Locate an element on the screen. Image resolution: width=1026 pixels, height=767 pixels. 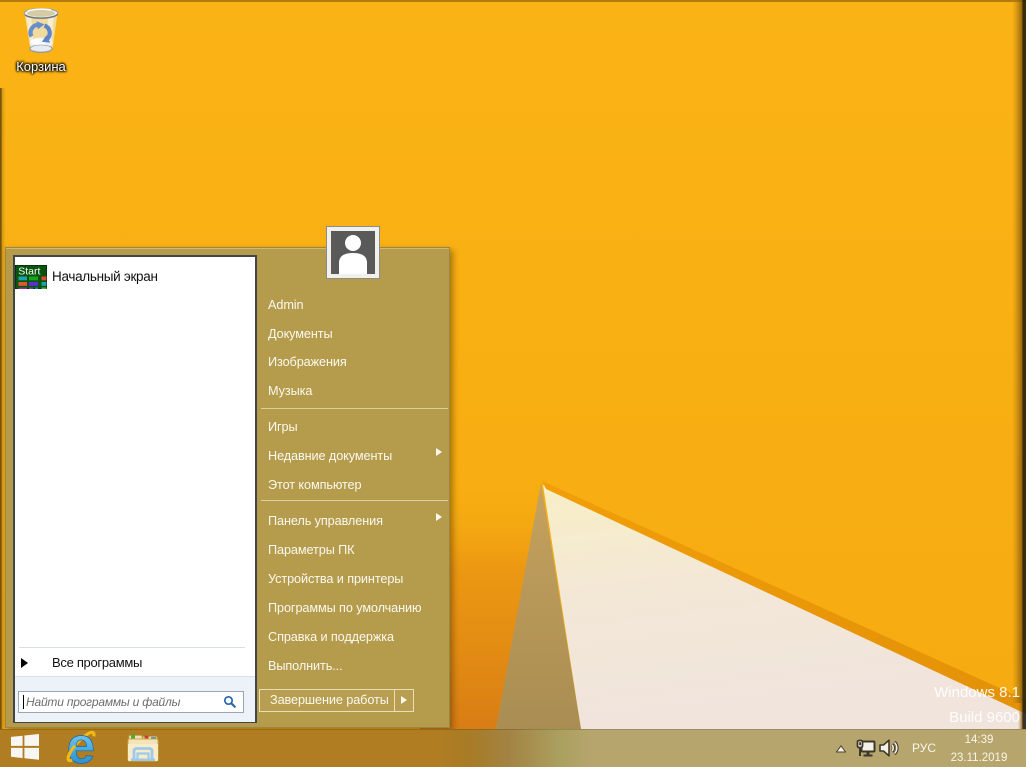
svg-text: Start is located at coordinates (29, 272).